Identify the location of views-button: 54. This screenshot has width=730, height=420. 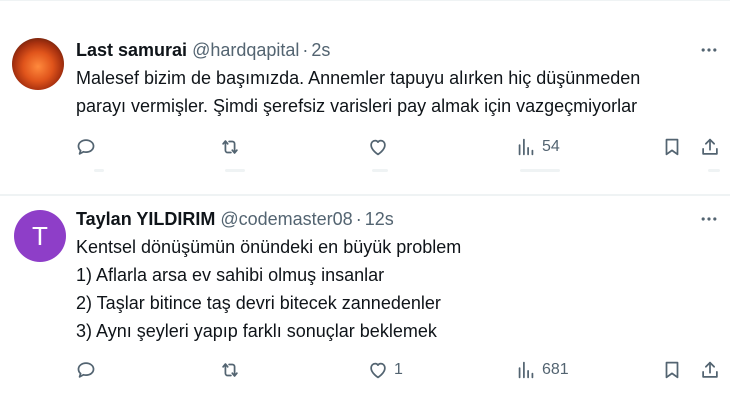
(537, 147).